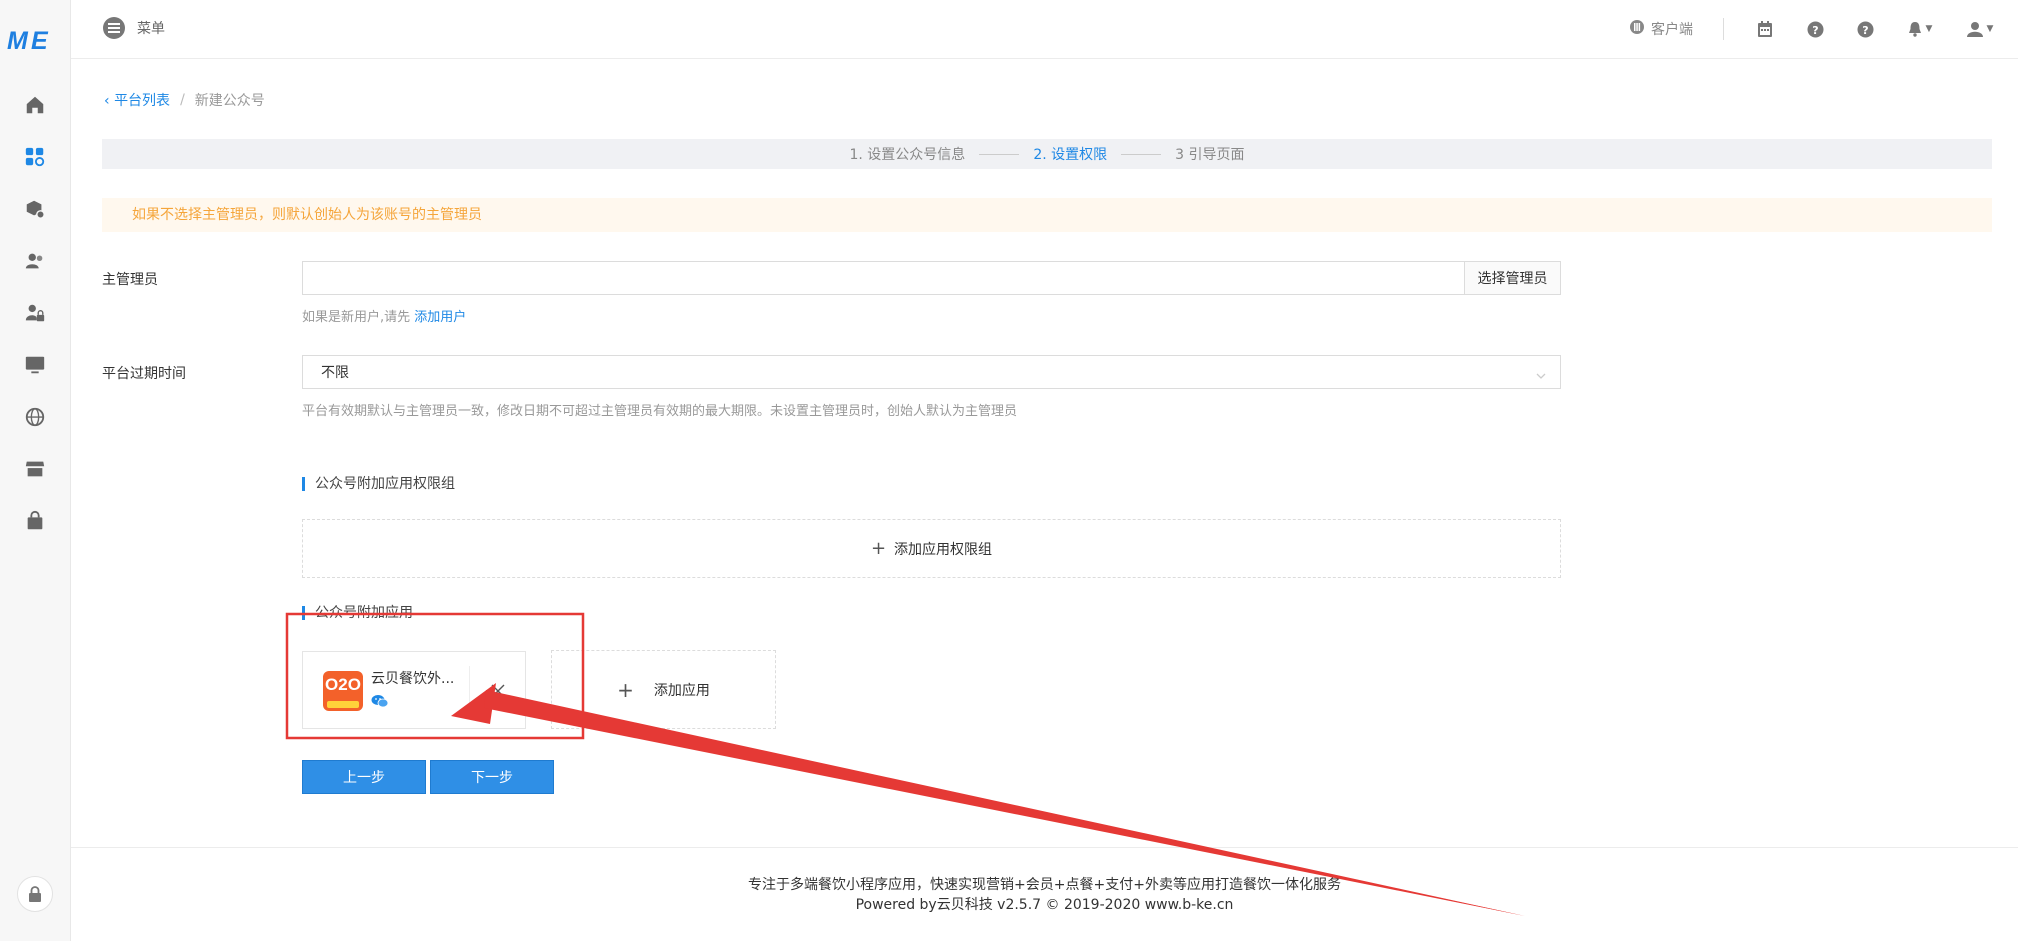  Describe the element at coordinates (498, 691) in the screenshot. I see `remove-app-close-icon` at that location.